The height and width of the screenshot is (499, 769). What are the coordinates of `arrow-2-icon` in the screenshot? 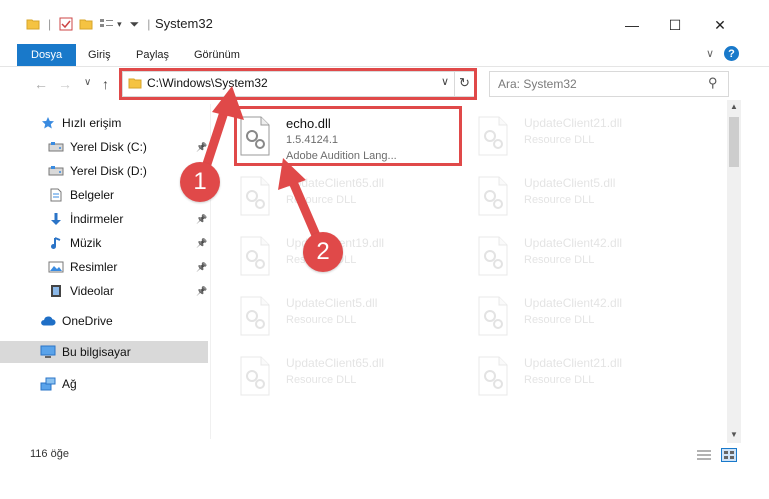 It's located at (300, 201).